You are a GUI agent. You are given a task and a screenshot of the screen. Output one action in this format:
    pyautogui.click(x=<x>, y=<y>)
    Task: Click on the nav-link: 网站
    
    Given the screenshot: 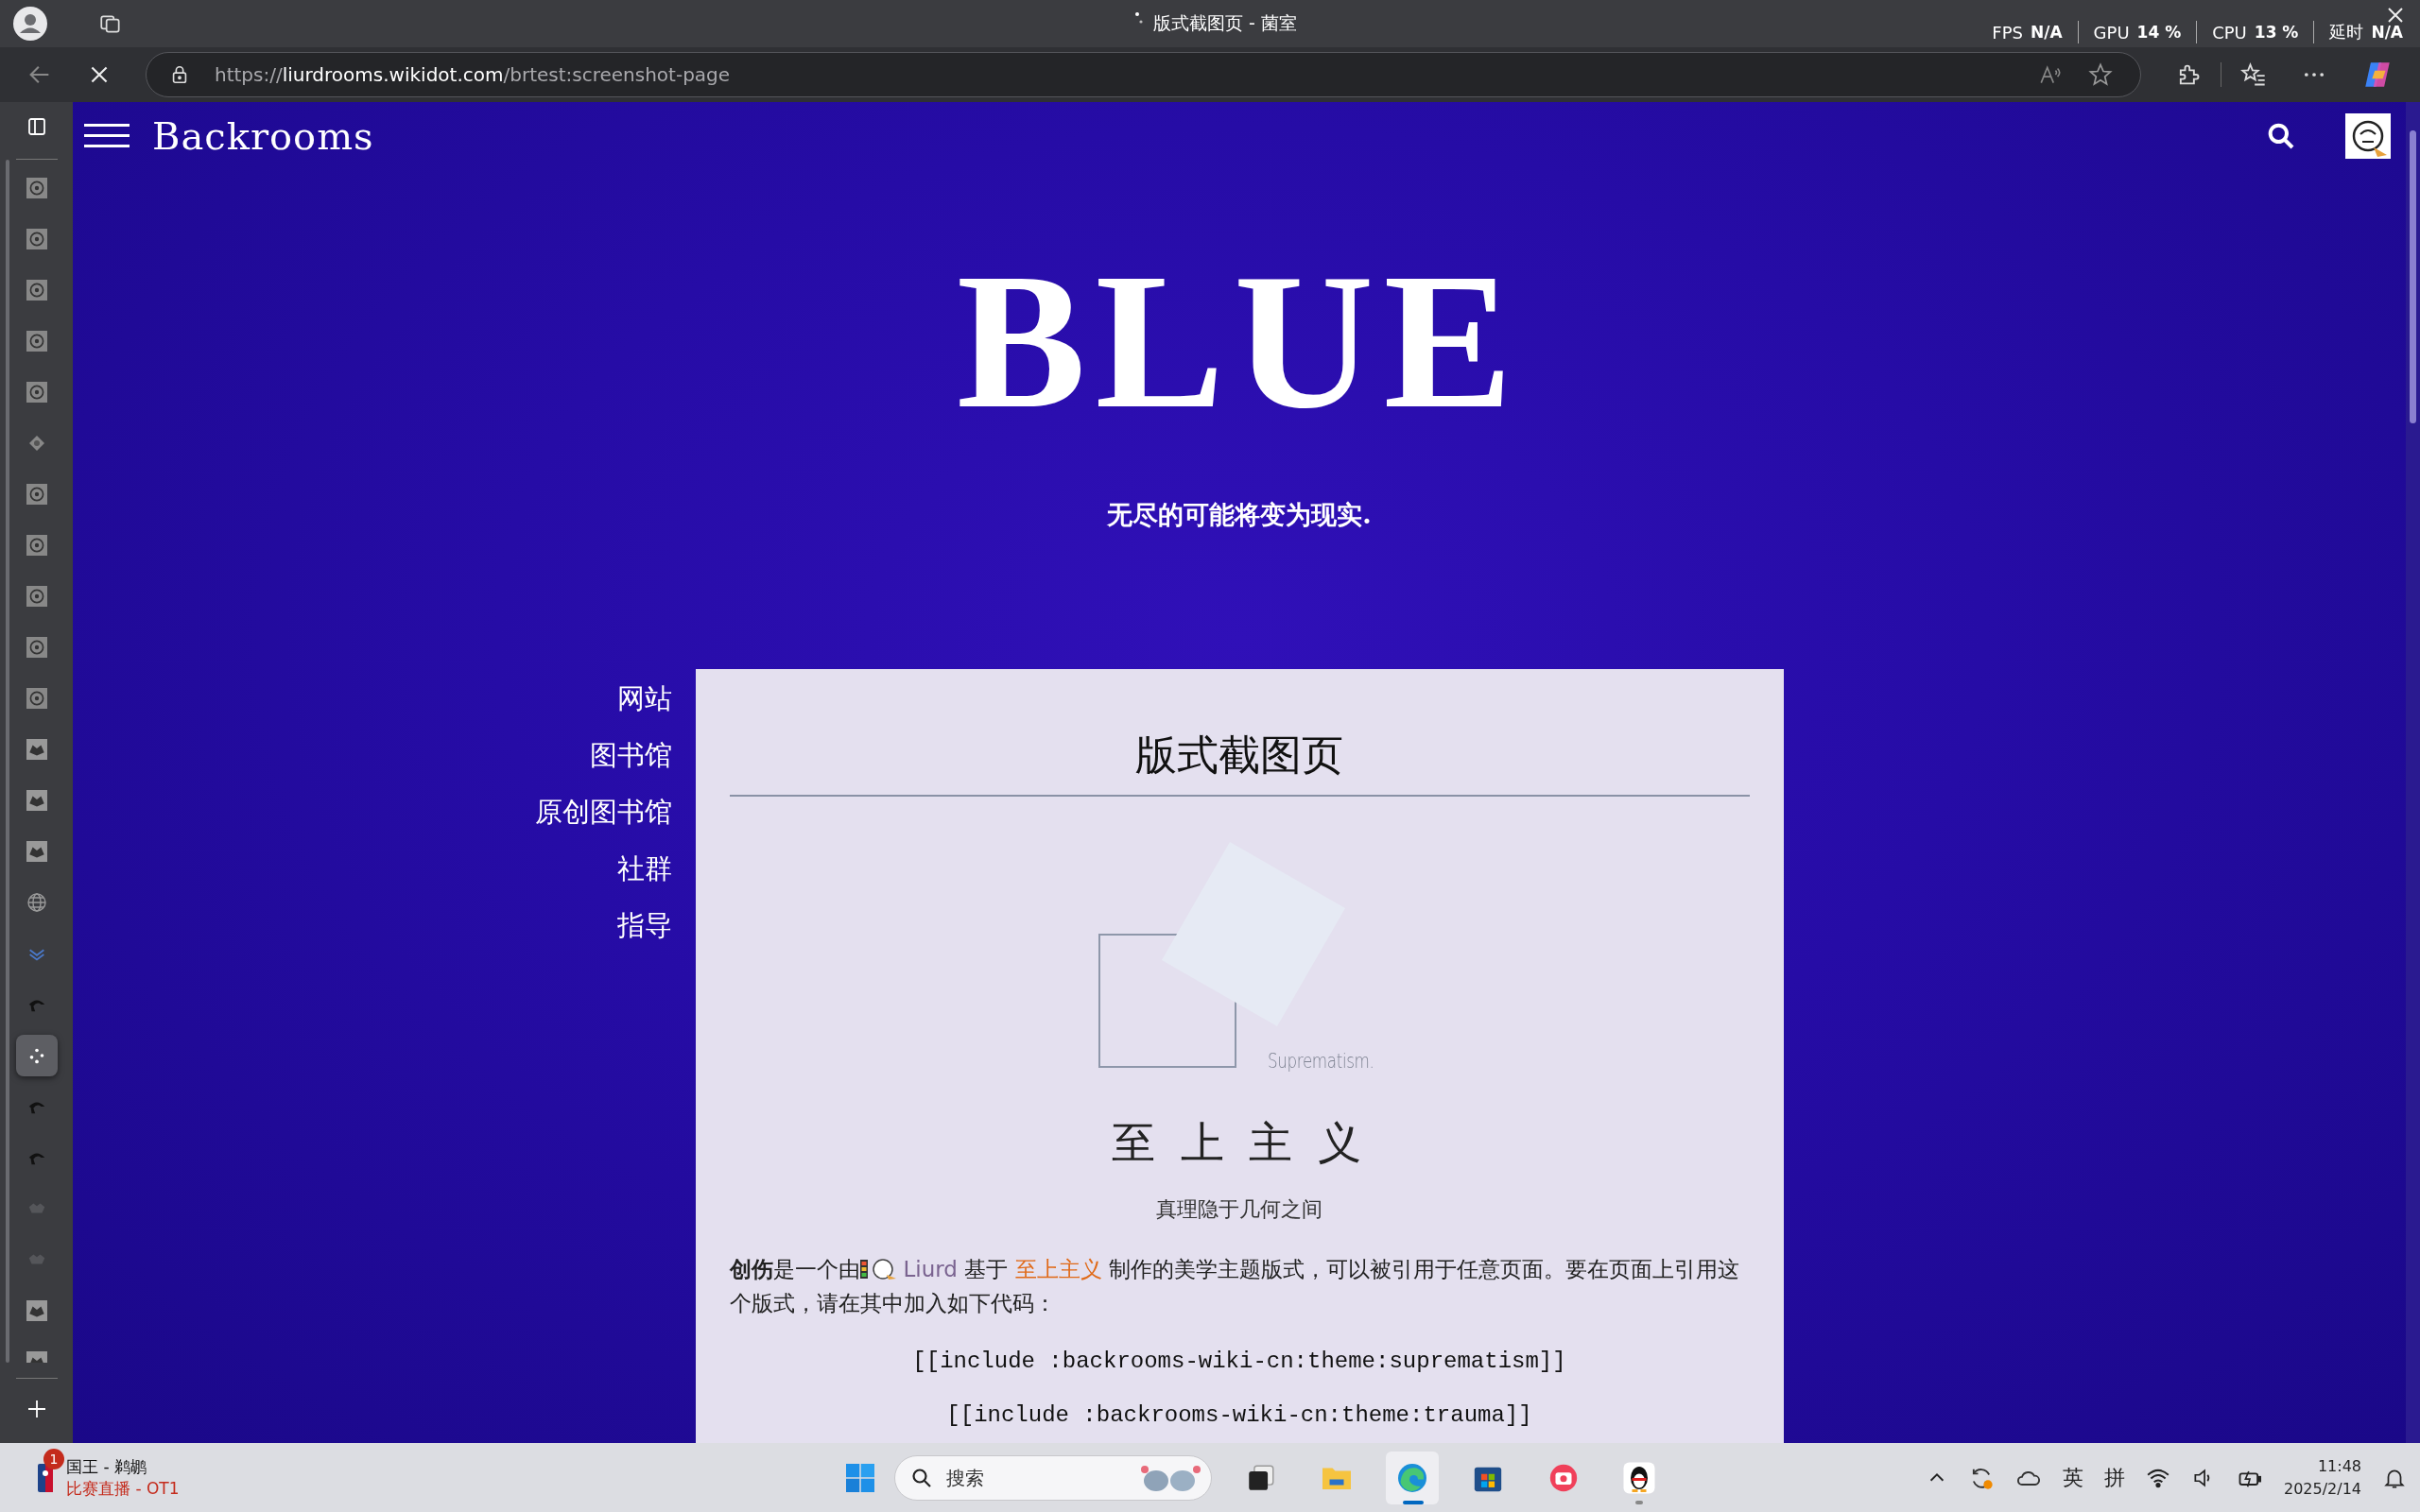 What is the action you would take?
    pyautogui.click(x=644, y=698)
    